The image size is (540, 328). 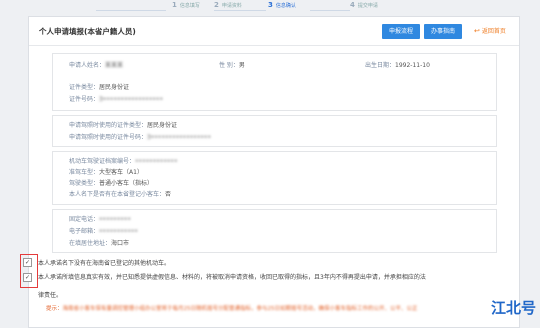 I want to click on name-value: 某某某, so click(x=114, y=65).